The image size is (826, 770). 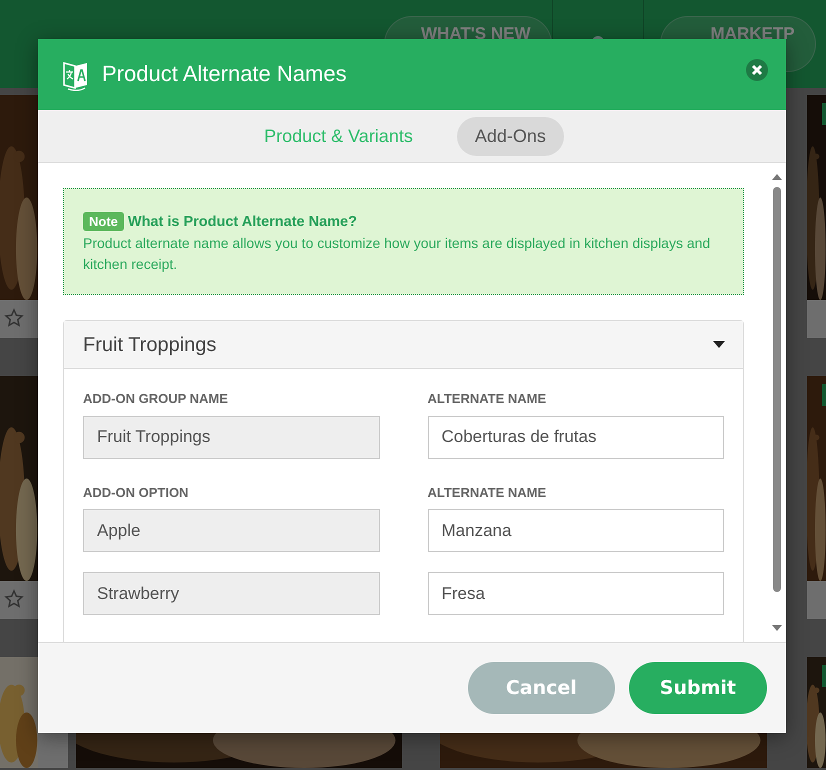 What do you see at coordinates (156, 399) in the screenshot?
I see `field-label: ADD-ON GROUP NAME` at bounding box center [156, 399].